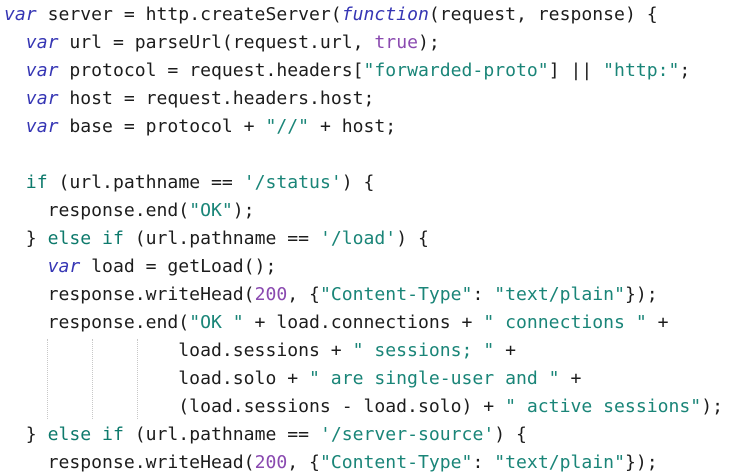  Describe the element at coordinates (189, 14) in the screenshot. I see `code-token-plain: server = http.createServer(` at that location.